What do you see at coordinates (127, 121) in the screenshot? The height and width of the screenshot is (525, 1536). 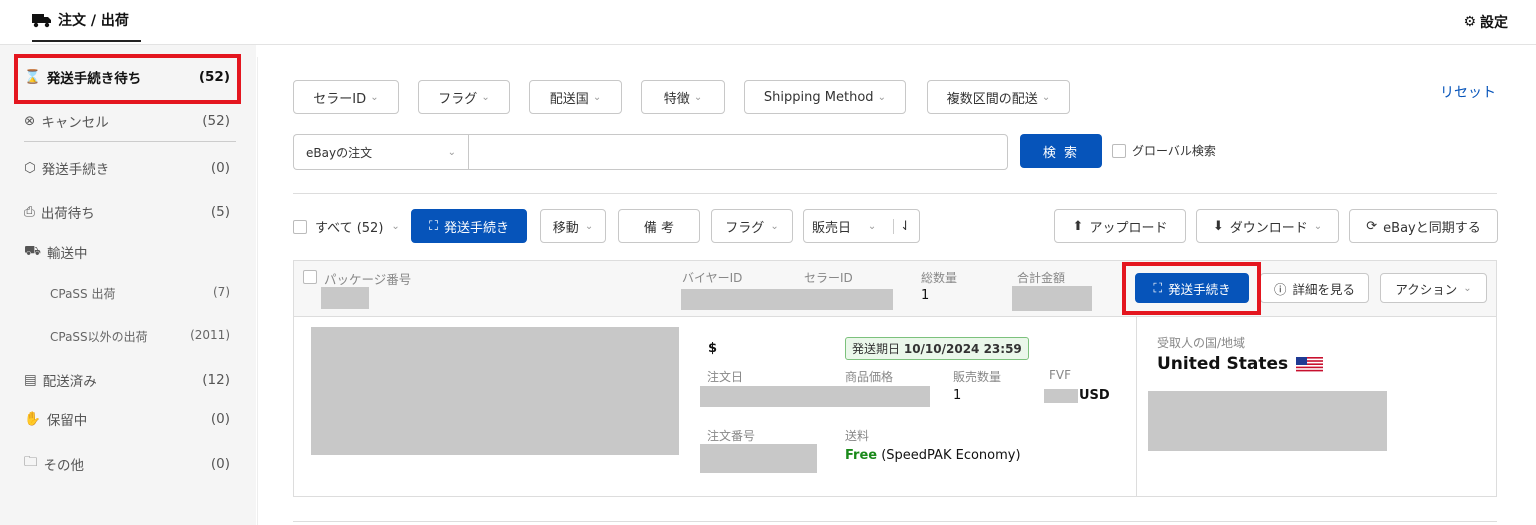 I see `sidebar-item-cancel: ⊗ キャンセル (52)` at bounding box center [127, 121].